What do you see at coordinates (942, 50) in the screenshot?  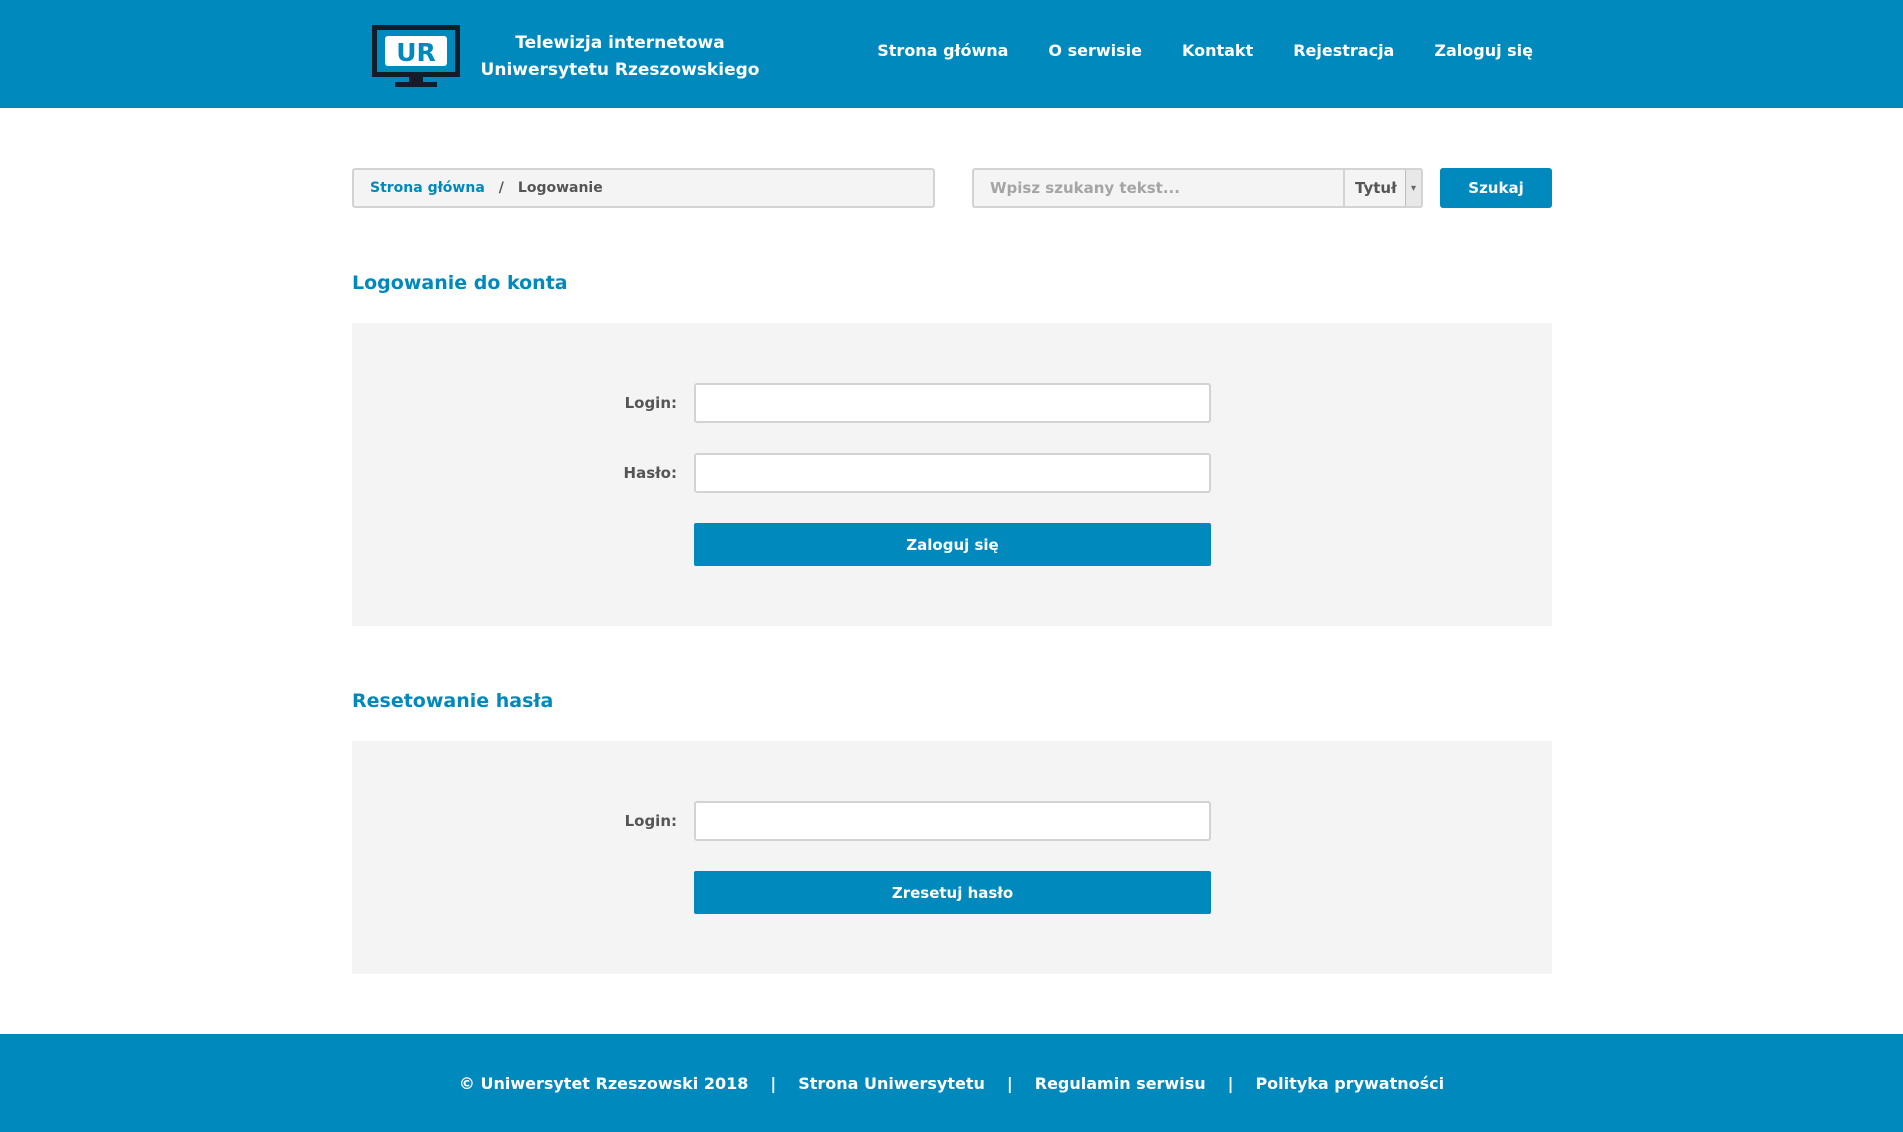 I see `nav-home: Strona główna` at bounding box center [942, 50].